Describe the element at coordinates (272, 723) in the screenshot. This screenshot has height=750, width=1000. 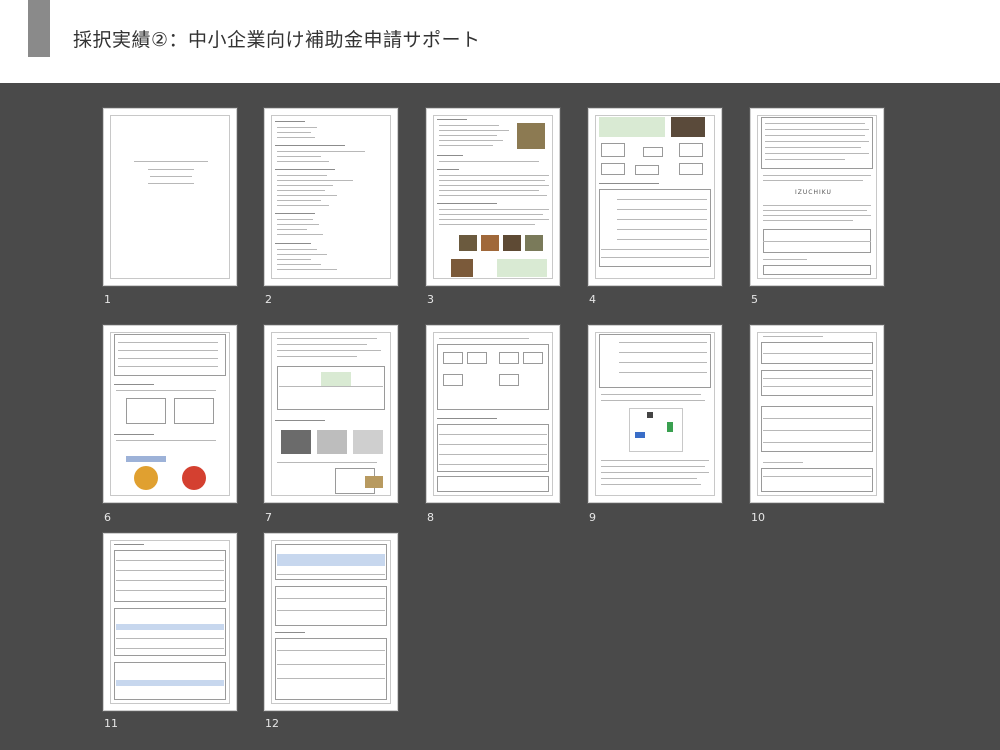
I see `page-number-label: 12` at that location.